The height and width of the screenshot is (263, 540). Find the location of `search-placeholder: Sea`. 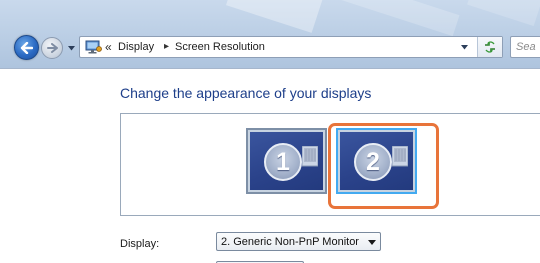

search-placeholder: Sea is located at coordinates (526, 47).